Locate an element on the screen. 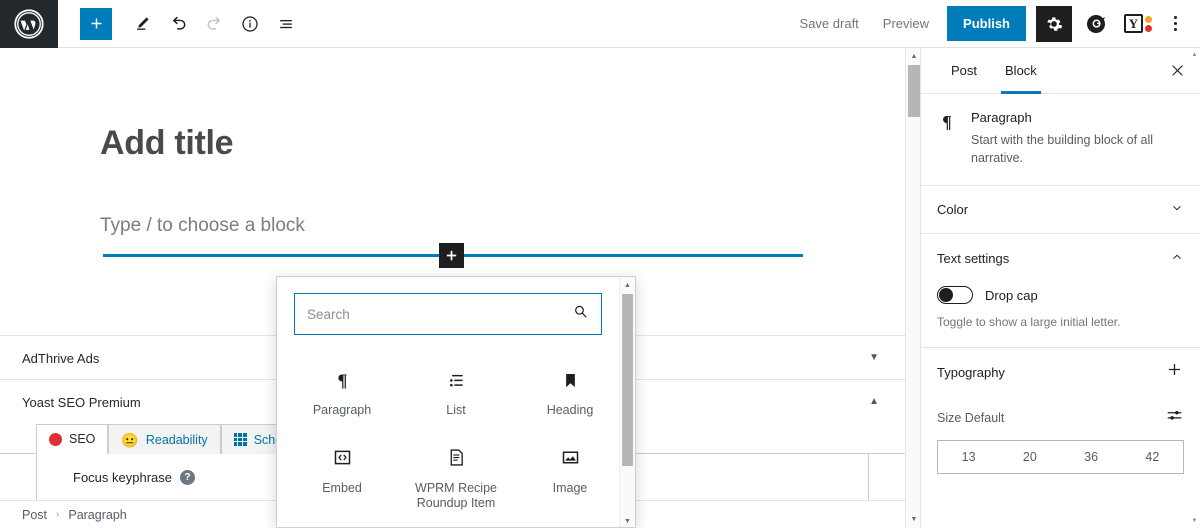 This screenshot has height=528, width=1200. meta-panel-title: AdThrive Ads is located at coordinates (61, 358).